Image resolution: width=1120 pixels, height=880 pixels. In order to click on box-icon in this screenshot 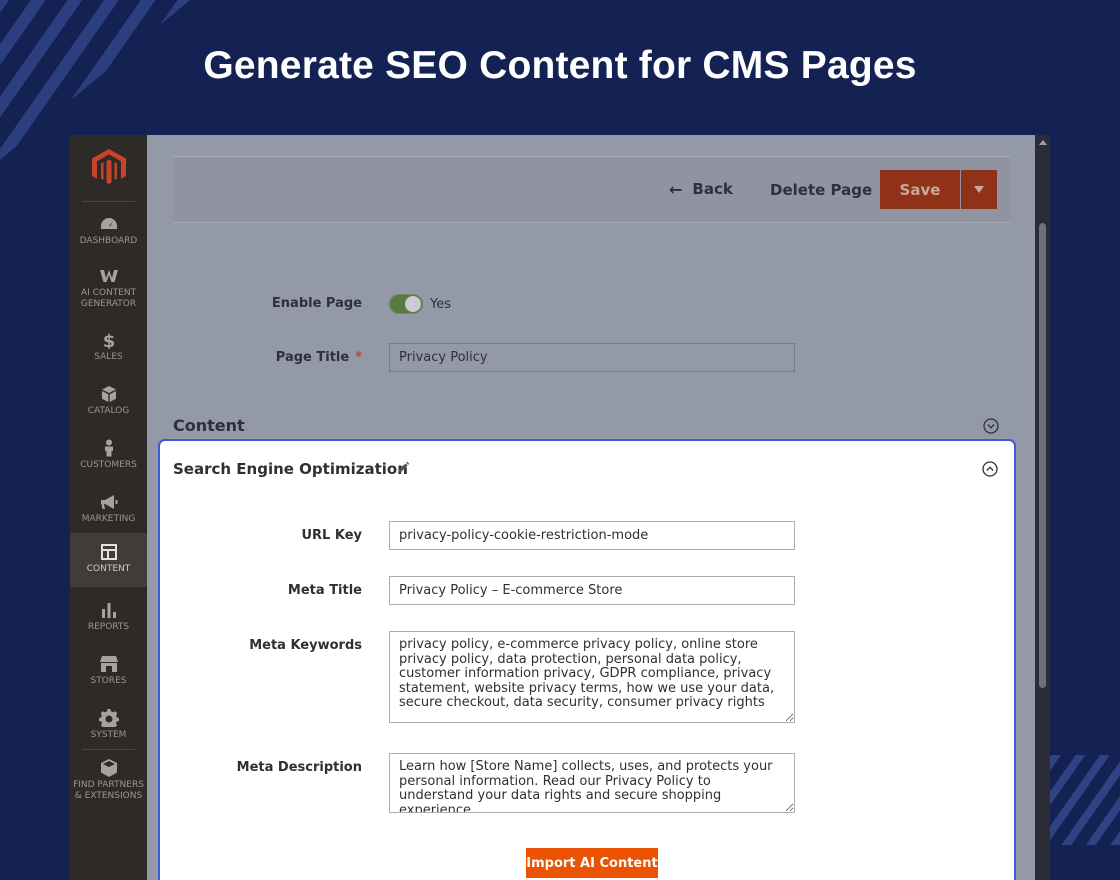, I will do `click(108, 394)`.